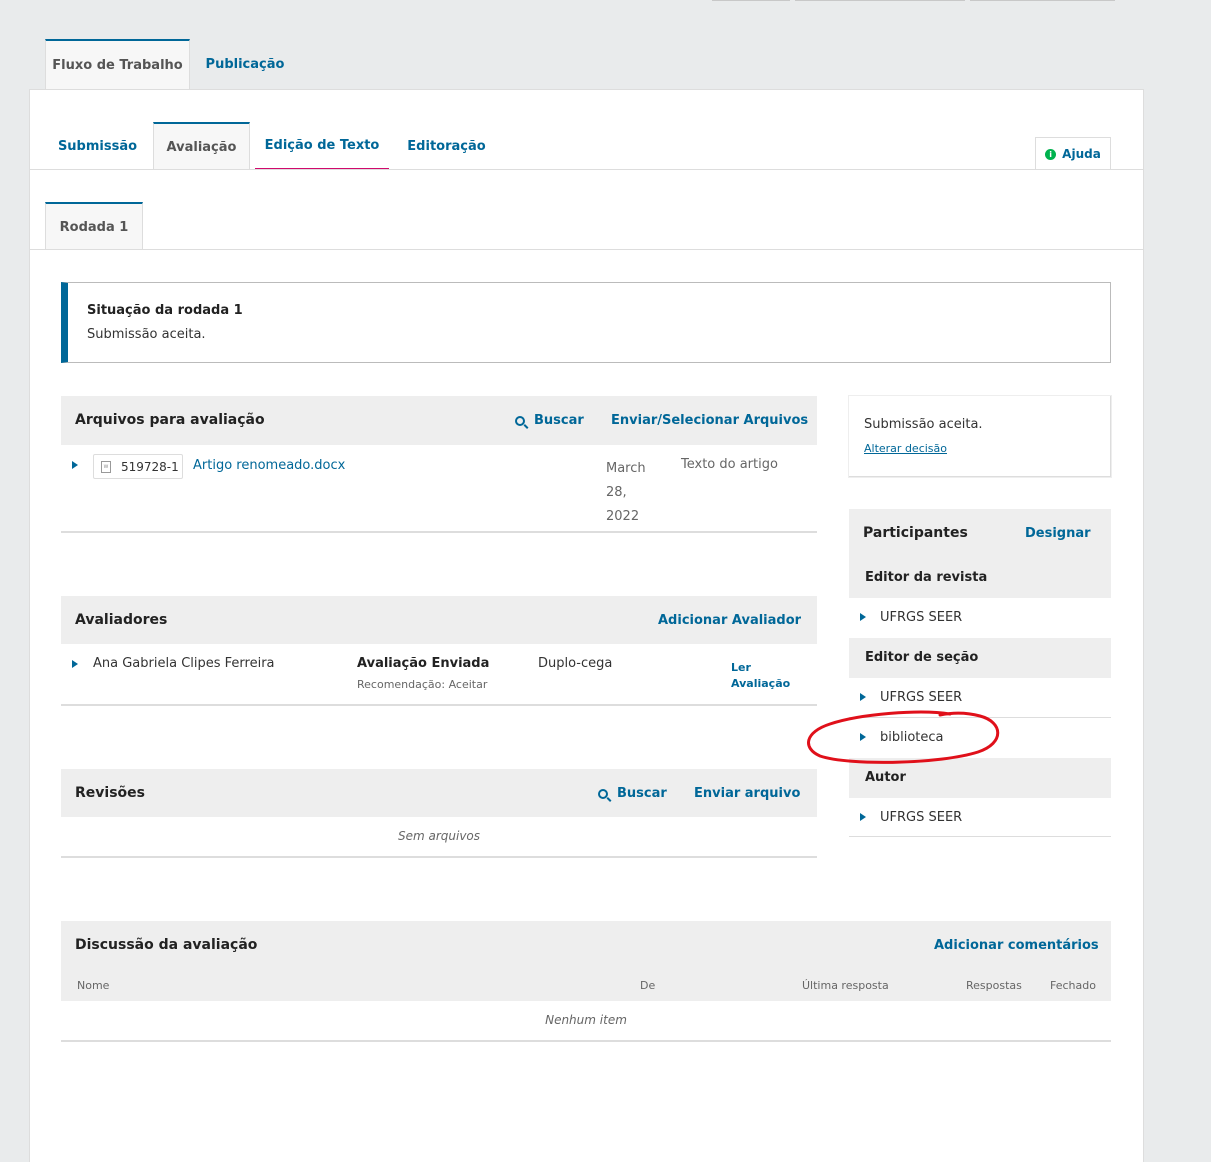 The image size is (1211, 1162). Describe the element at coordinates (845, 985) in the screenshot. I see `column-header-last-reply: Última resposta` at that location.